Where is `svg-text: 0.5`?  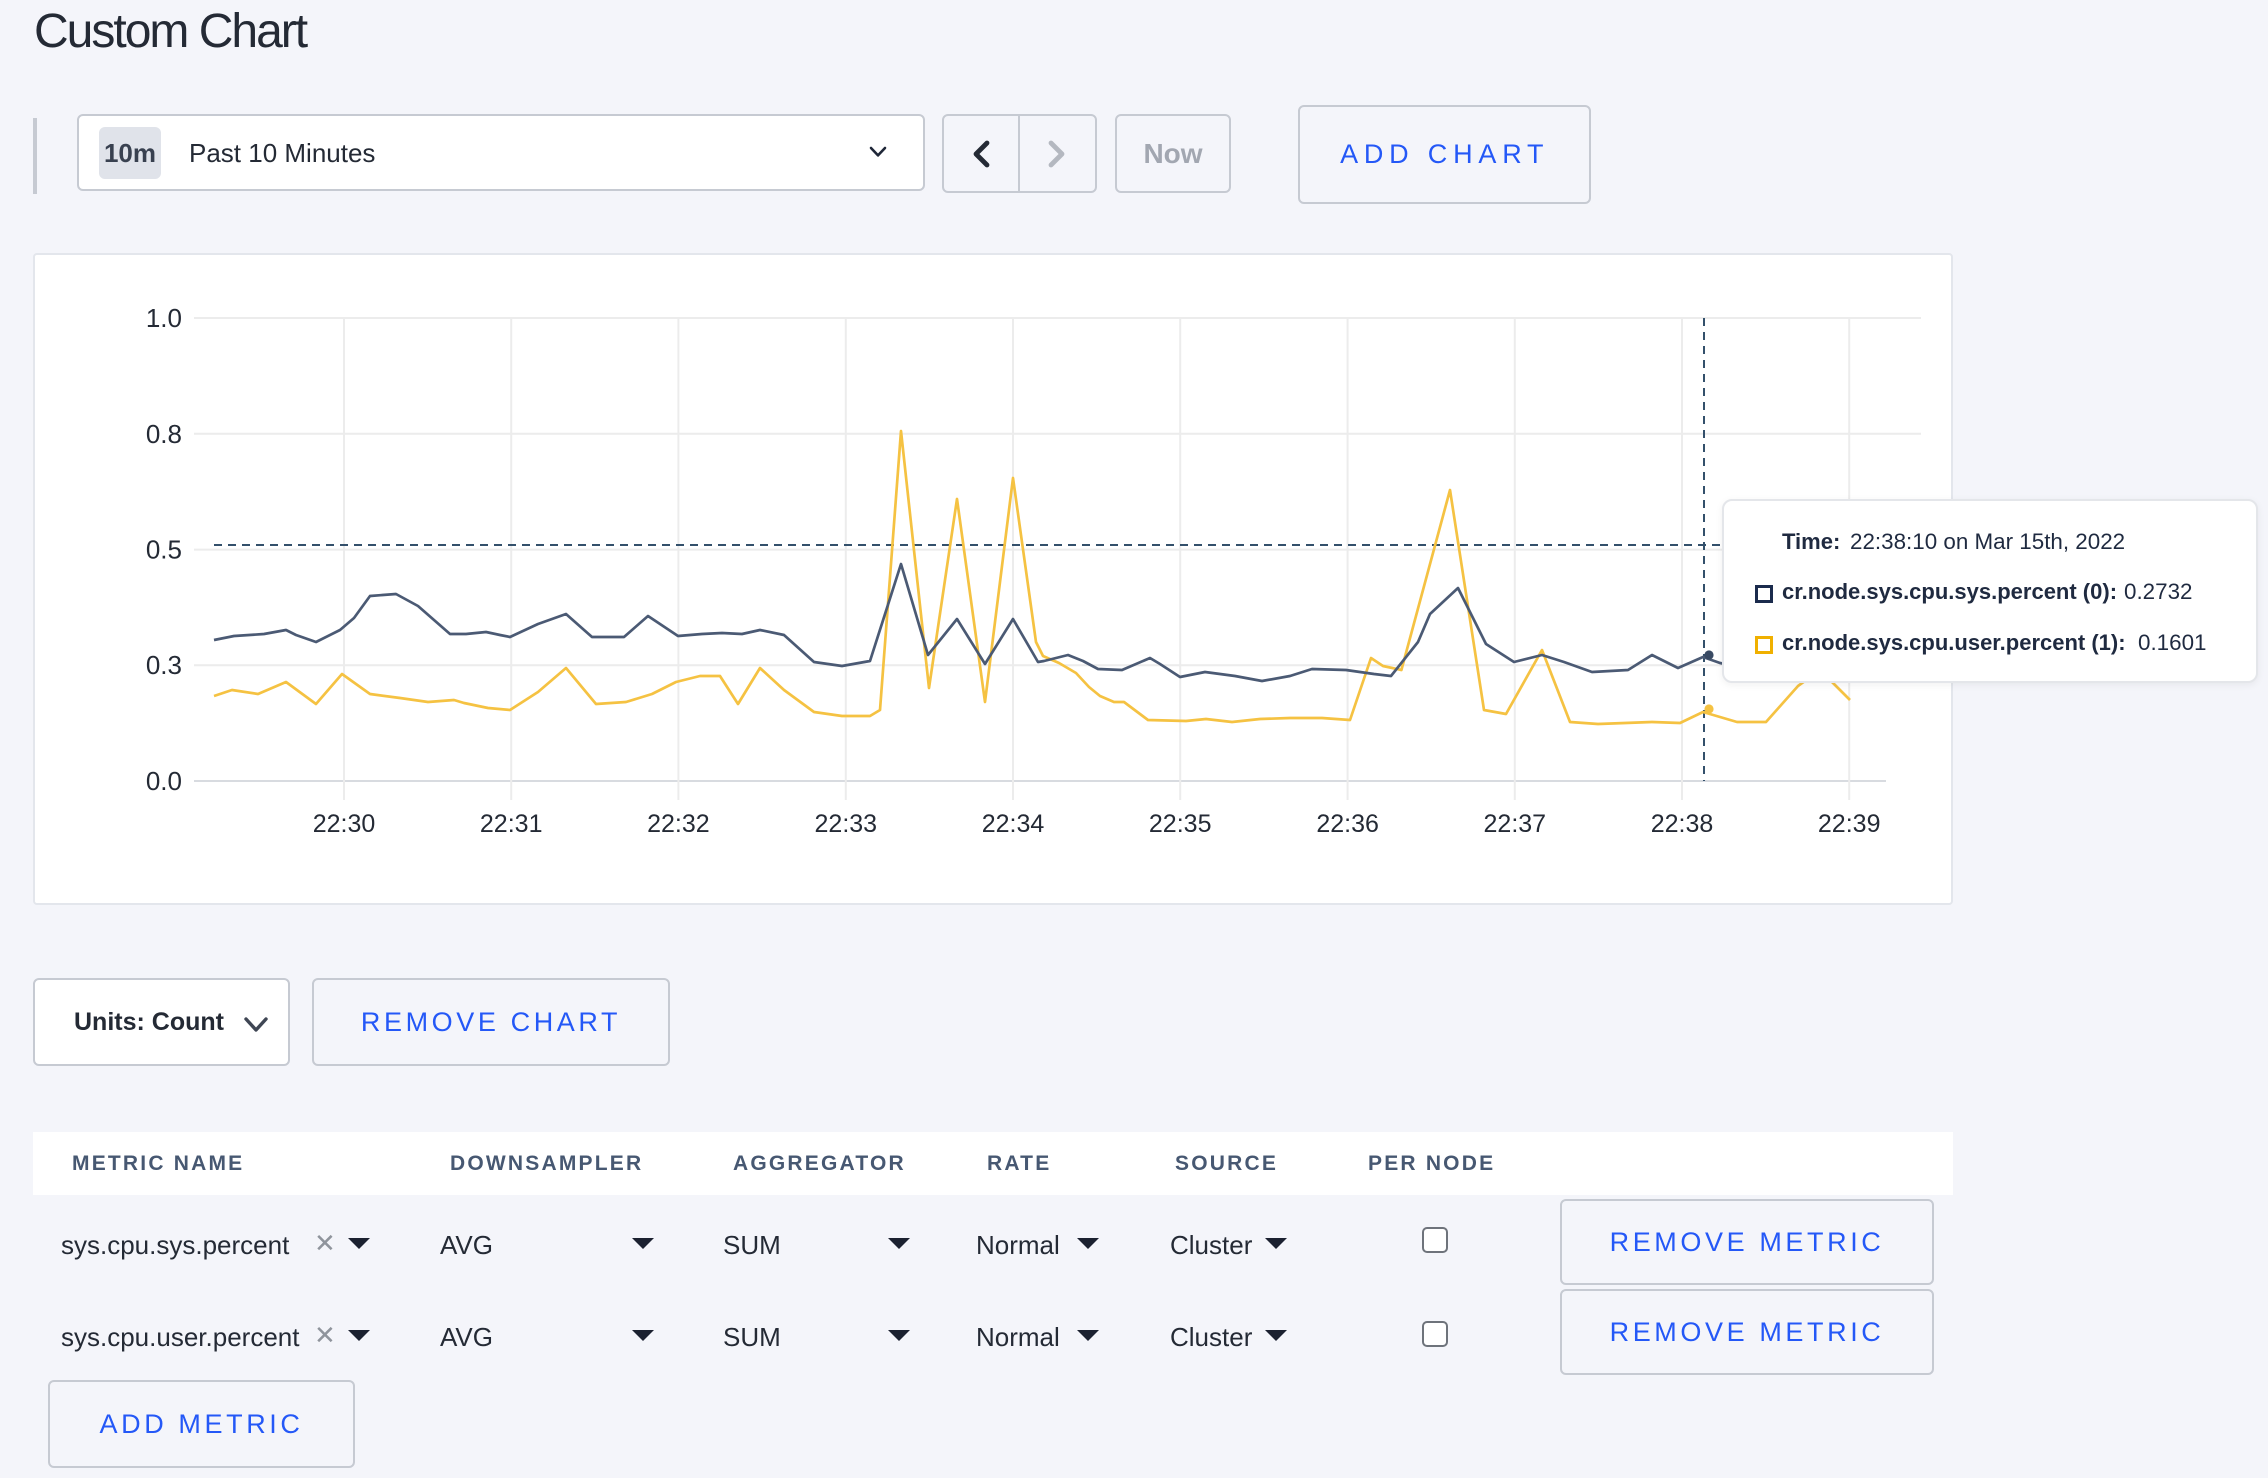
svg-text: 0.5 is located at coordinates (164, 550).